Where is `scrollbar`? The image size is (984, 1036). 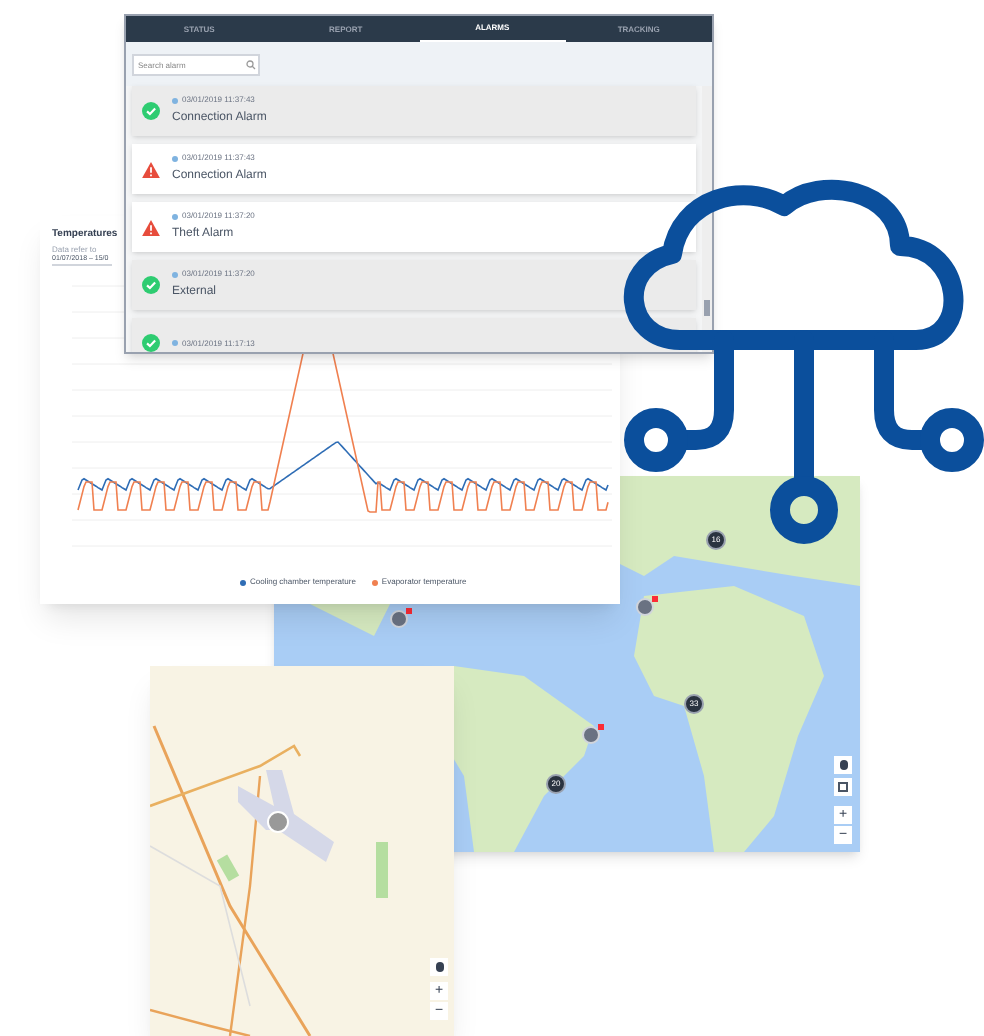 scrollbar is located at coordinates (707, 219).